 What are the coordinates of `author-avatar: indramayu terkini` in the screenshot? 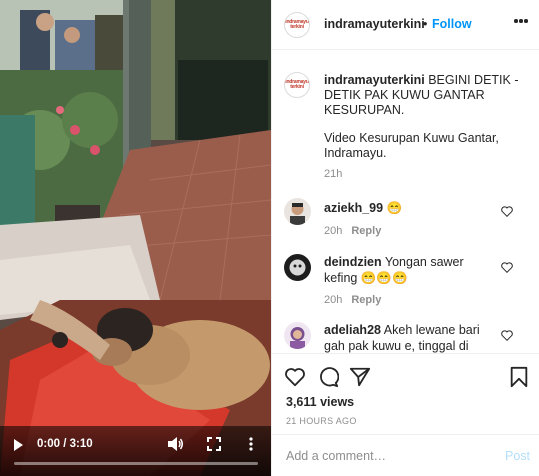 It's located at (297, 25).